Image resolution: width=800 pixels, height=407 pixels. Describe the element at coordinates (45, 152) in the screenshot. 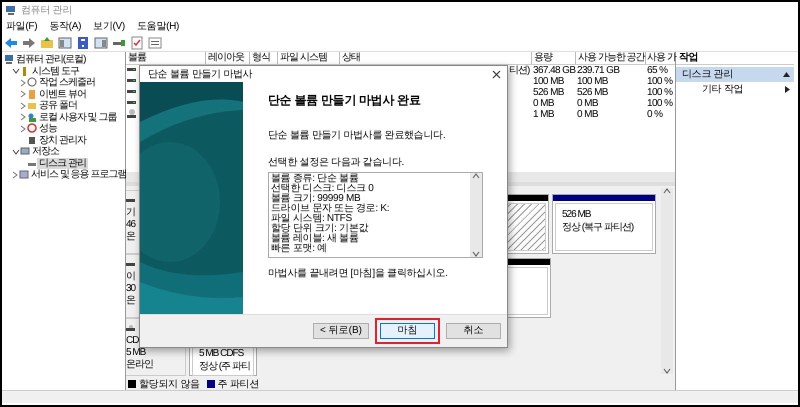

I see `tree-item: 저장소` at that location.